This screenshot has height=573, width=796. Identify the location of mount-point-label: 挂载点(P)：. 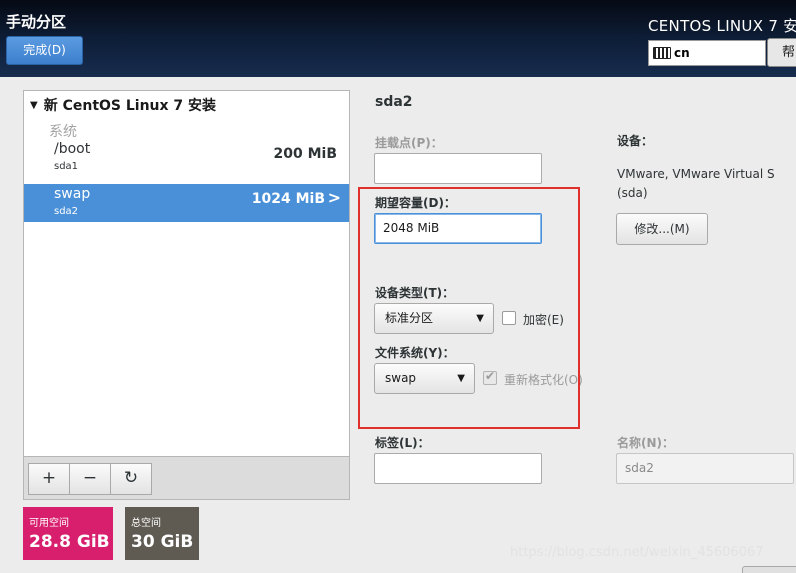
(409, 143).